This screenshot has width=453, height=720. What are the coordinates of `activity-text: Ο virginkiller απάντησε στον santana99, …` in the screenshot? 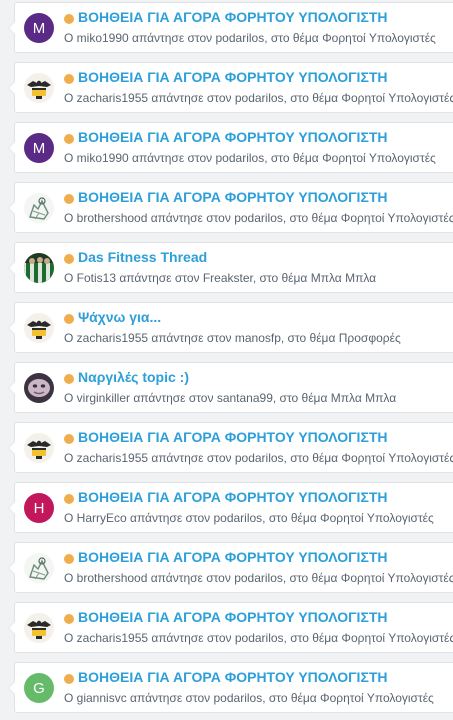 It's located at (230, 398).